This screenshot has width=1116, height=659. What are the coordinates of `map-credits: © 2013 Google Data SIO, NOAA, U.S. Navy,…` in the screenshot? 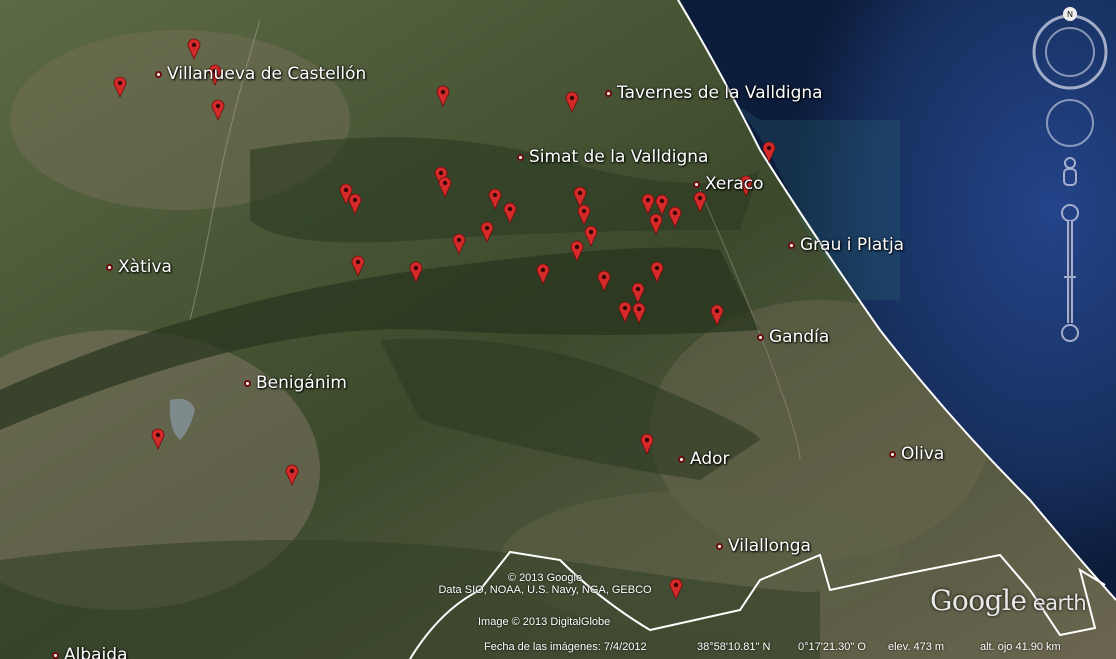 It's located at (545, 584).